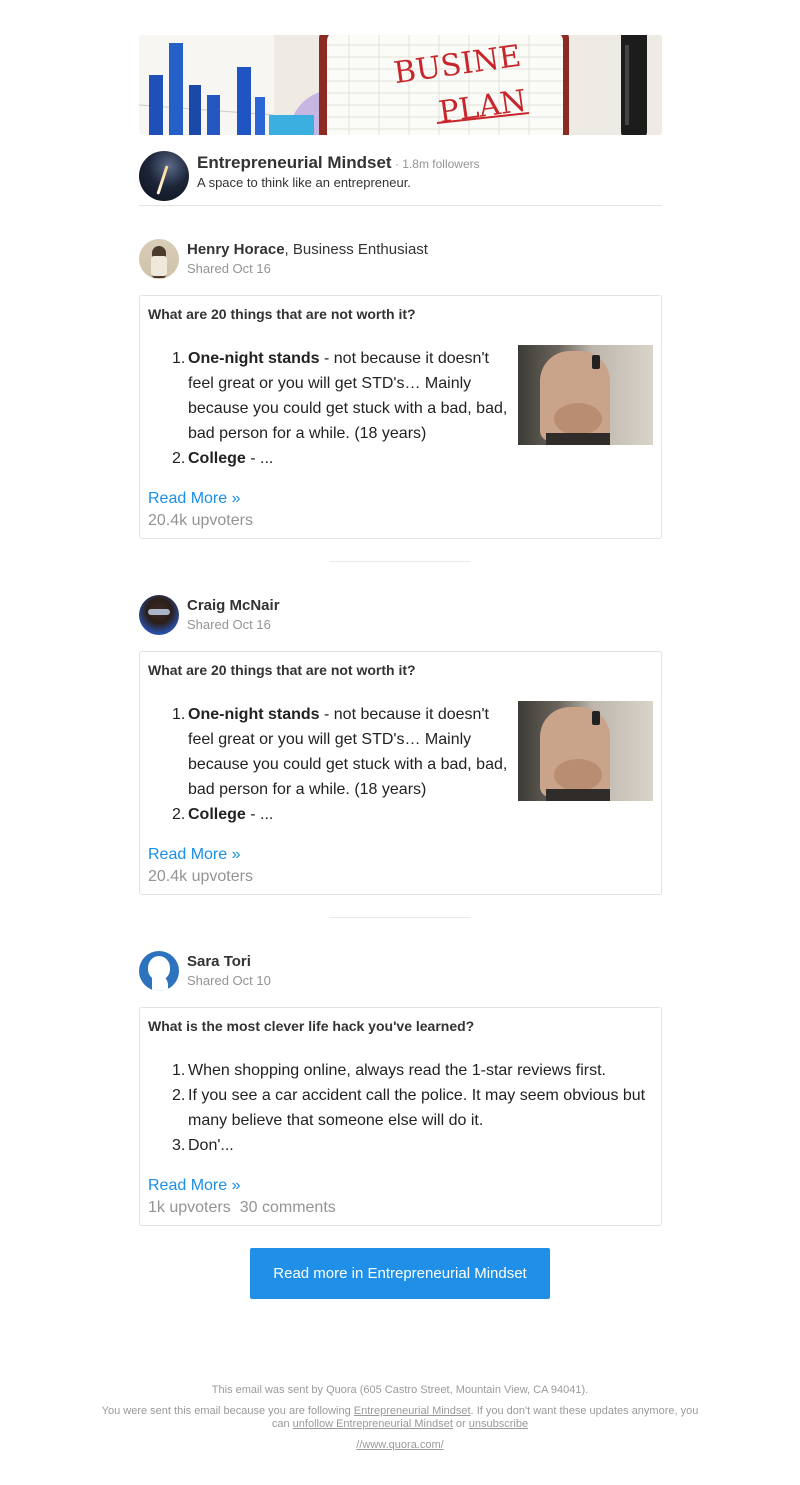  Describe the element at coordinates (294, 162) in the screenshot. I see `space-name-link: Entrepreneurial Mindset` at that location.